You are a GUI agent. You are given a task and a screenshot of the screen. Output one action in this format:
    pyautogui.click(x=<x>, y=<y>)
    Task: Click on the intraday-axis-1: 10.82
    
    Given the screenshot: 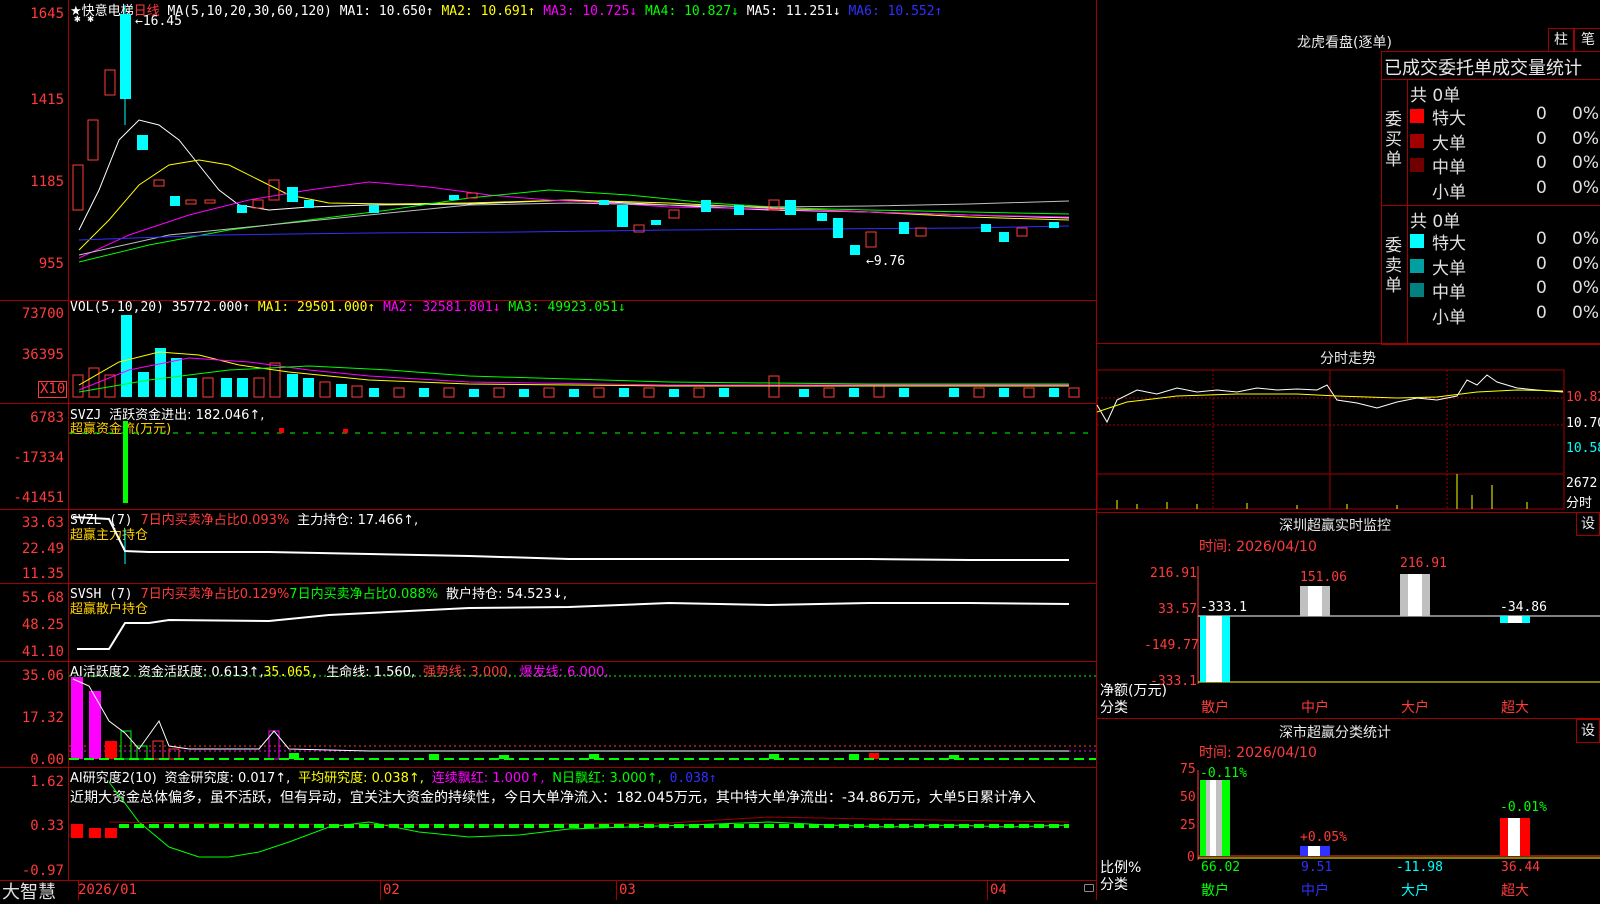 What is the action you would take?
    pyautogui.click(x=1583, y=397)
    